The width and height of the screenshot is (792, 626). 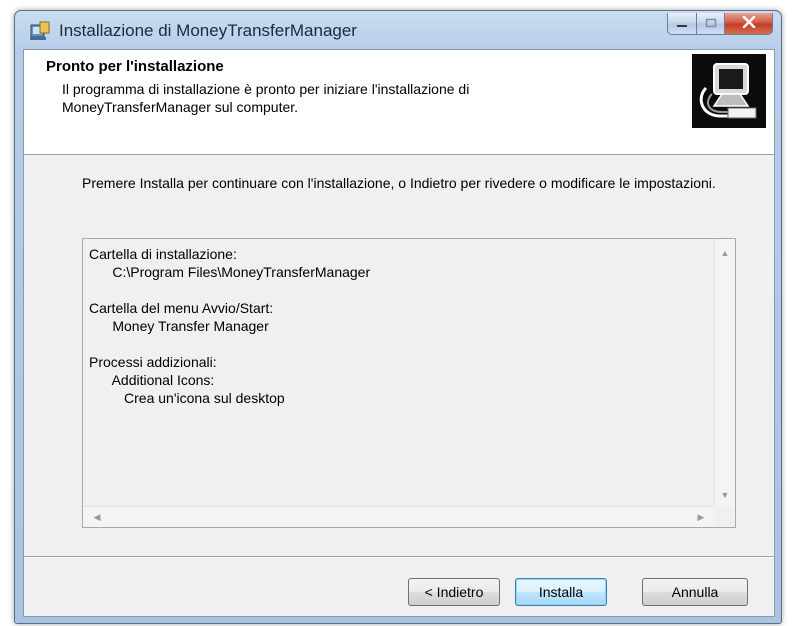 What do you see at coordinates (135, 66) in the screenshot?
I see `page-title: Pronto per l'installazione` at bounding box center [135, 66].